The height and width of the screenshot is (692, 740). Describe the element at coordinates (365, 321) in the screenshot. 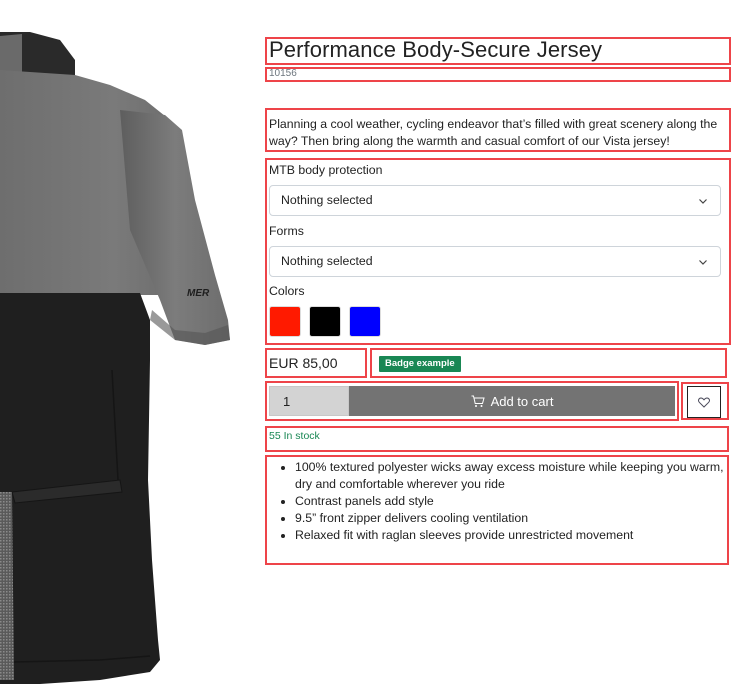

I see `color-swatch-blue` at that location.